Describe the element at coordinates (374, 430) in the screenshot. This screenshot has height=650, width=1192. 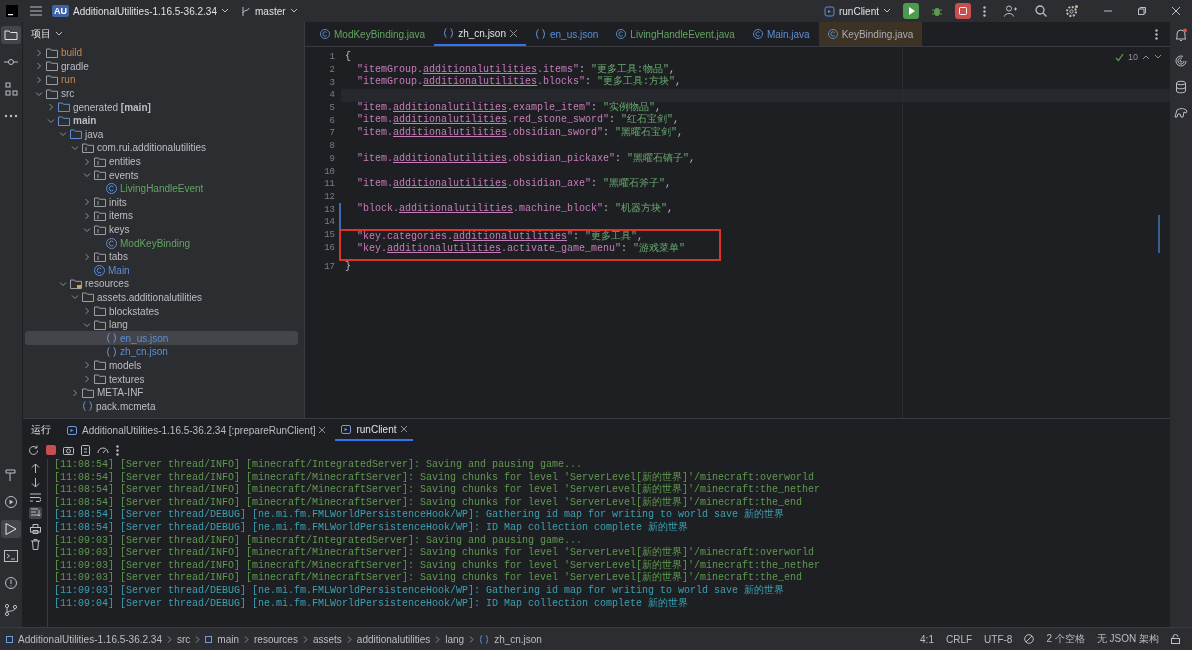
I see `run-tab: runClient` at that location.